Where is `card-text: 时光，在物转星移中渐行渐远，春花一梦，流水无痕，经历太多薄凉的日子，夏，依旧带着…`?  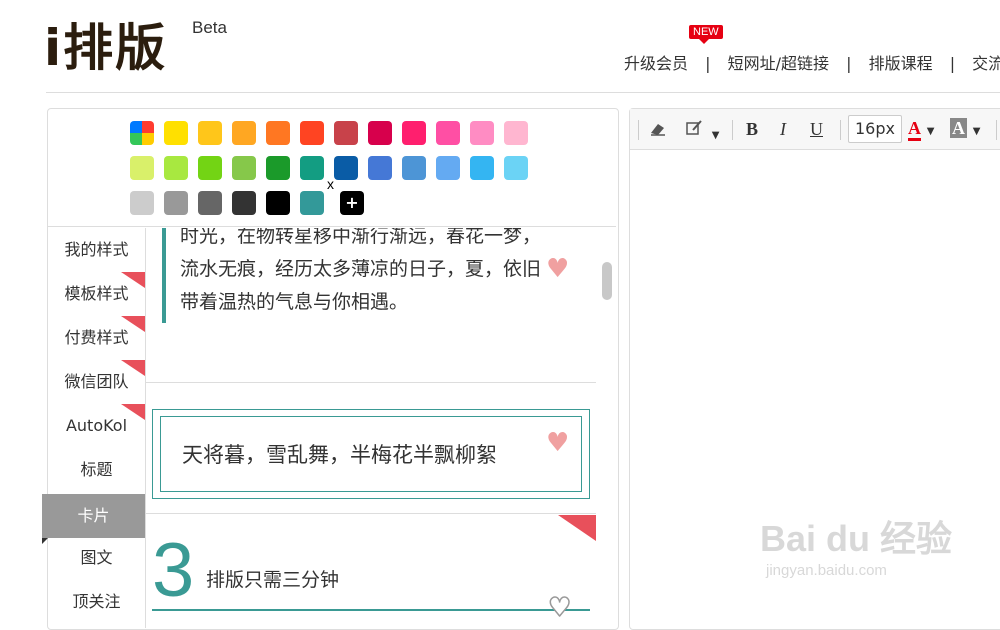
card-text: 时光，在物转星移中渐行渐远，春花一梦，流水无痕，经历太多薄凉的日子，夏，依旧带着… is located at coordinates (361, 270).